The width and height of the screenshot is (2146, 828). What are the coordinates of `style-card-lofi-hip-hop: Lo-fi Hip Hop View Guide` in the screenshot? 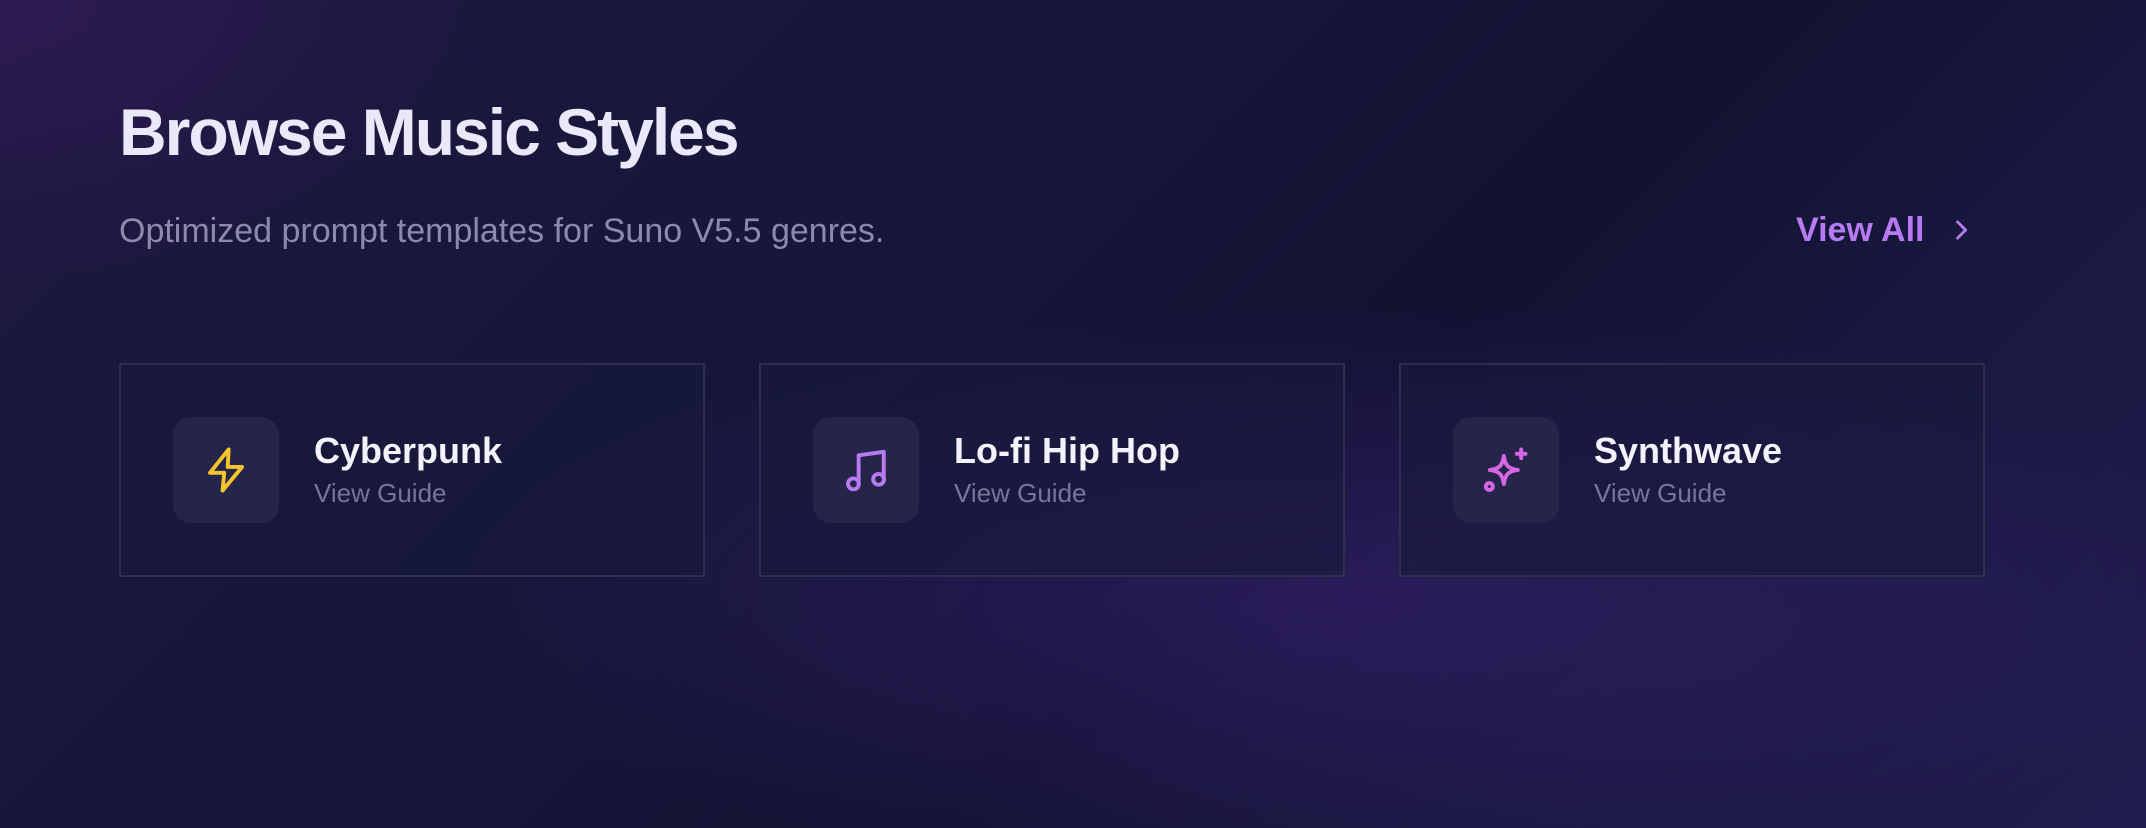 It's located at (1052, 470).